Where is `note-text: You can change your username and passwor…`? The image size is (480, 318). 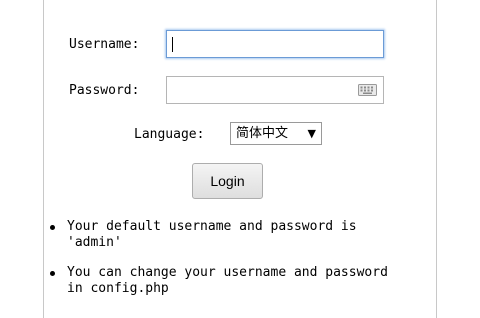
note-text: You can change your username and passwor… is located at coordinates (227, 280).